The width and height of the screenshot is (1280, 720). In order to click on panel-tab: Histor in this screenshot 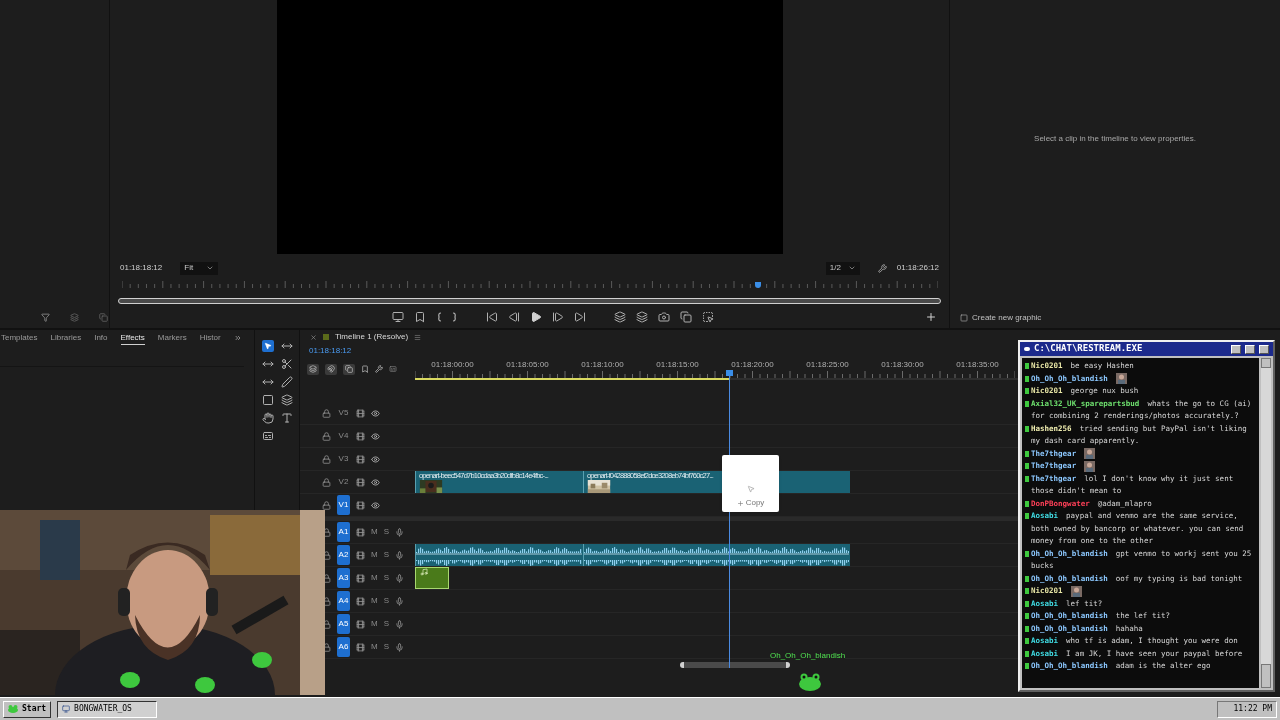, I will do `click(210, 338)`.